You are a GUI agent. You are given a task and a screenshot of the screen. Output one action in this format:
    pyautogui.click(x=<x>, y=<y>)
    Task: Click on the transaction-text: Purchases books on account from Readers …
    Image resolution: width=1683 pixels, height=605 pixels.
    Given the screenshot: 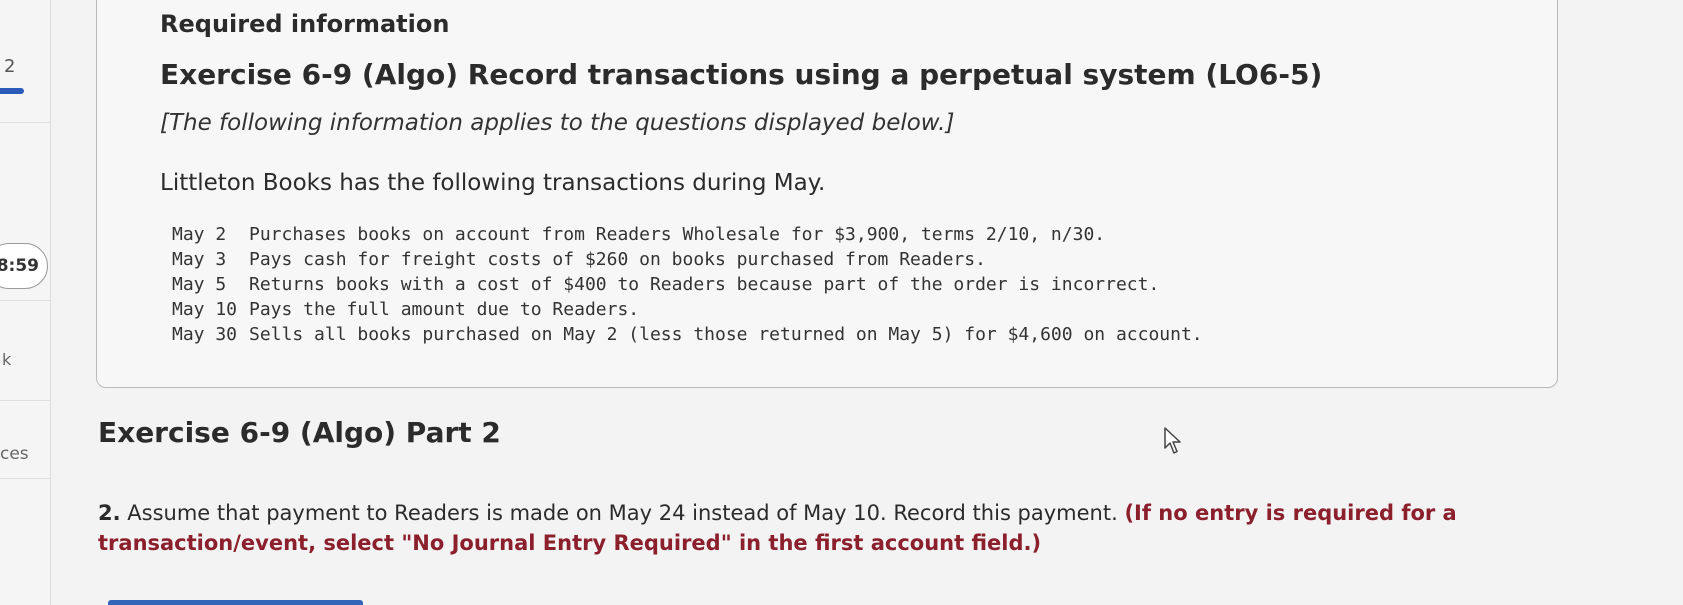 What is the action you would take?
    pyautogui.click(x=677, y=234)
    